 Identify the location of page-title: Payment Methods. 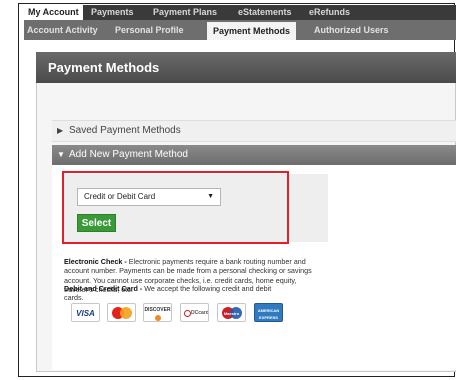
(104, 67).